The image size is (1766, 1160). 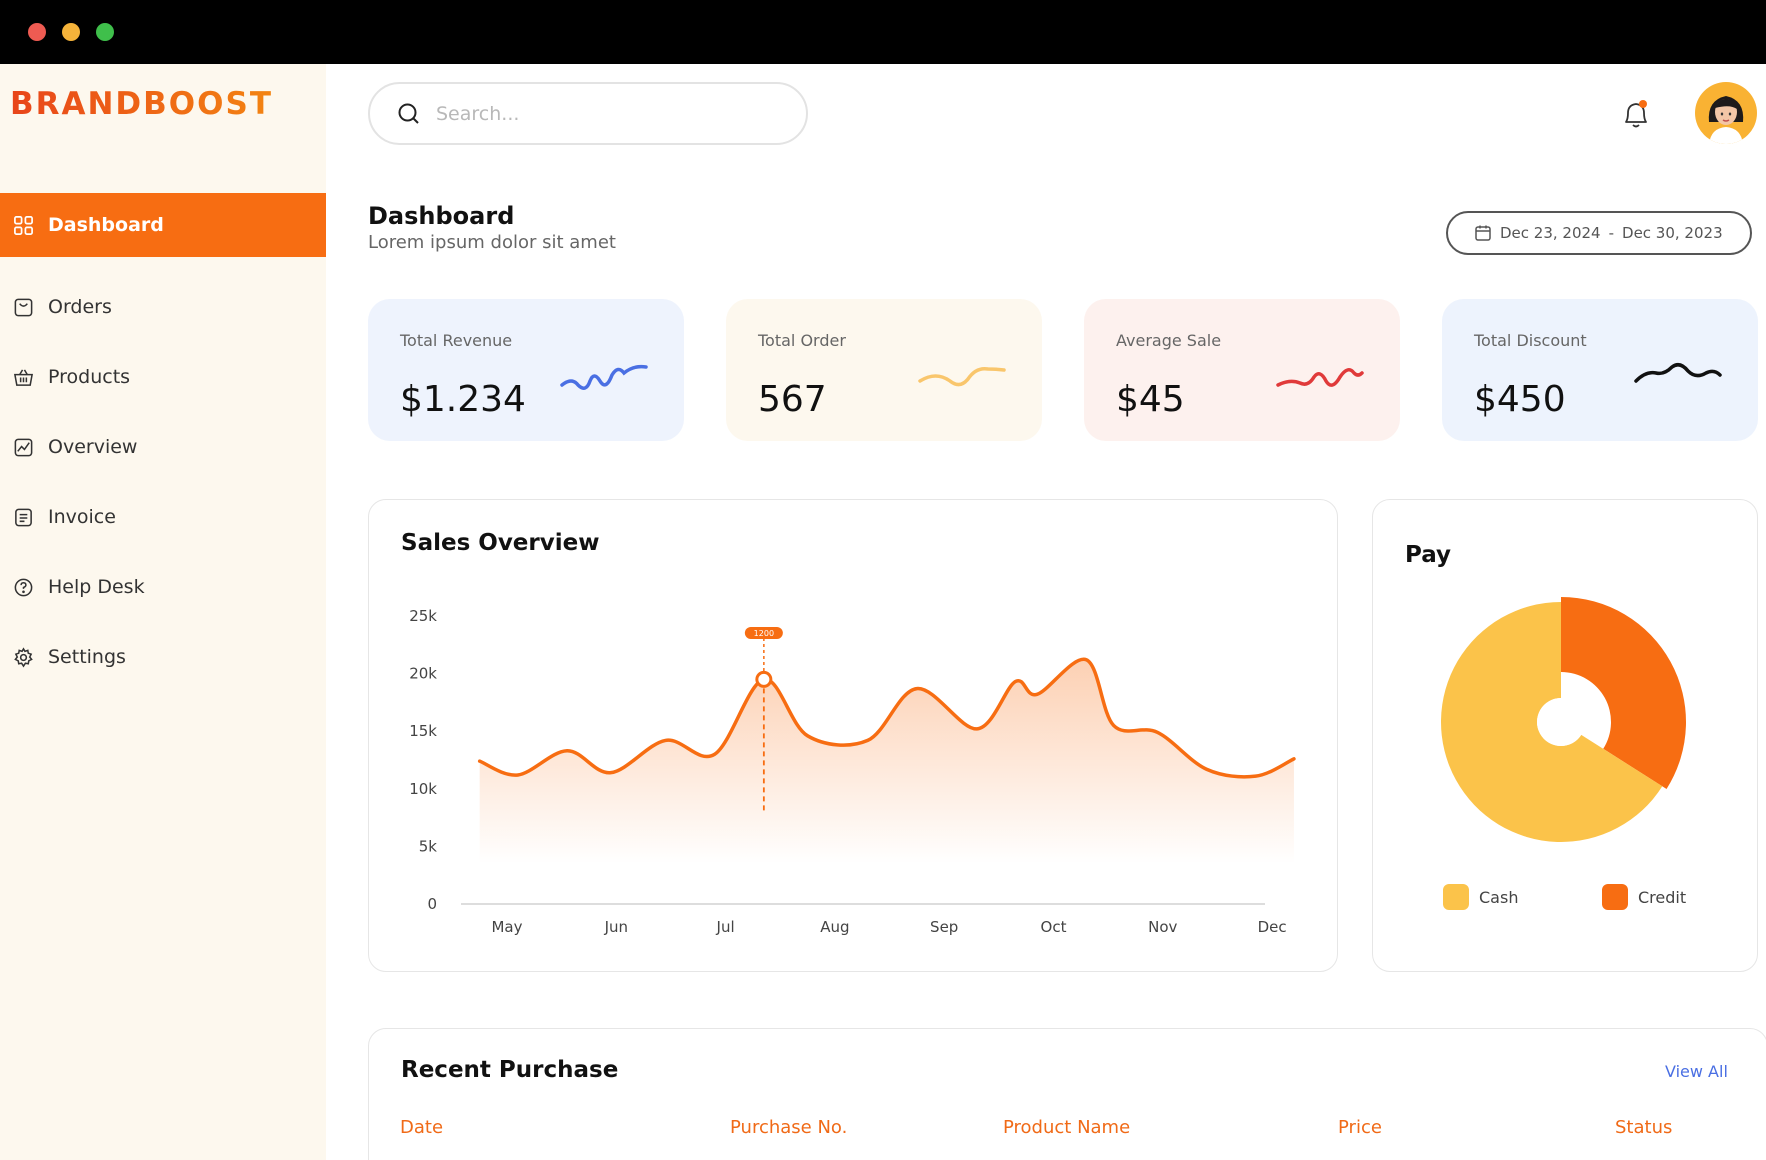 I want to click on legend-swatch-cash, so click(x=1456, y=897).